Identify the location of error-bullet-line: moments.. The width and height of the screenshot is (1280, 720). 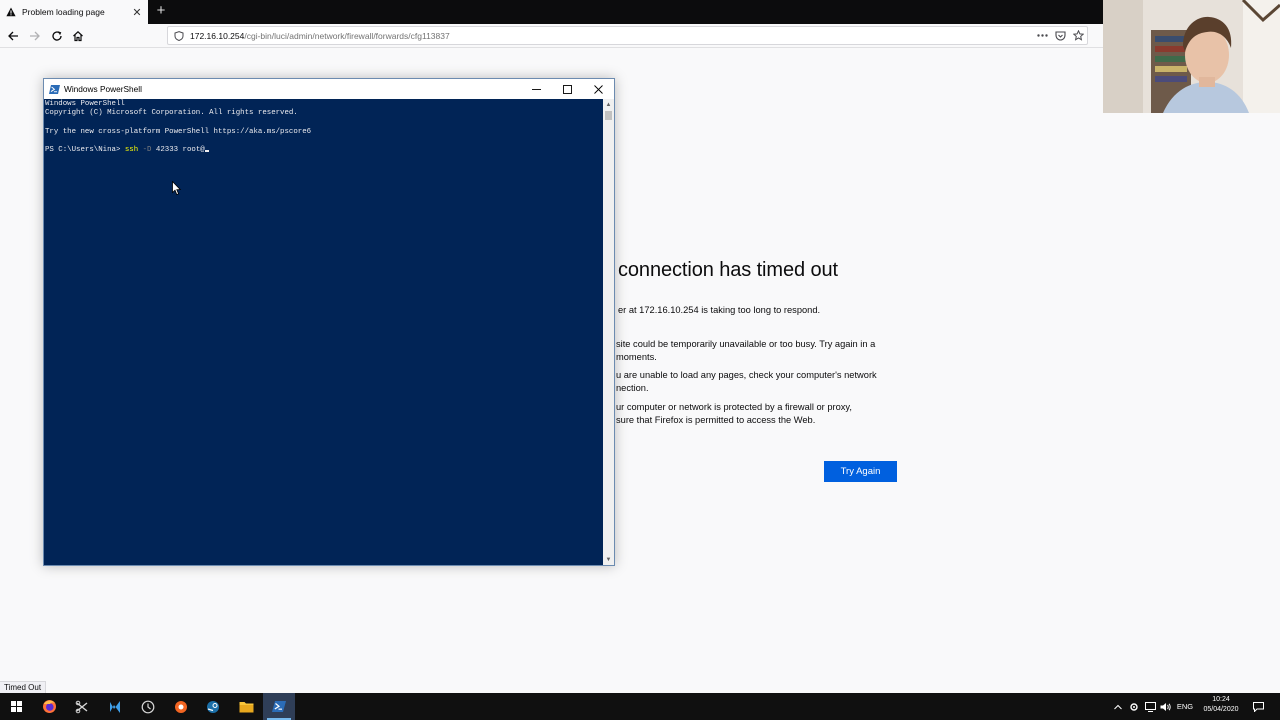
(636, 357).